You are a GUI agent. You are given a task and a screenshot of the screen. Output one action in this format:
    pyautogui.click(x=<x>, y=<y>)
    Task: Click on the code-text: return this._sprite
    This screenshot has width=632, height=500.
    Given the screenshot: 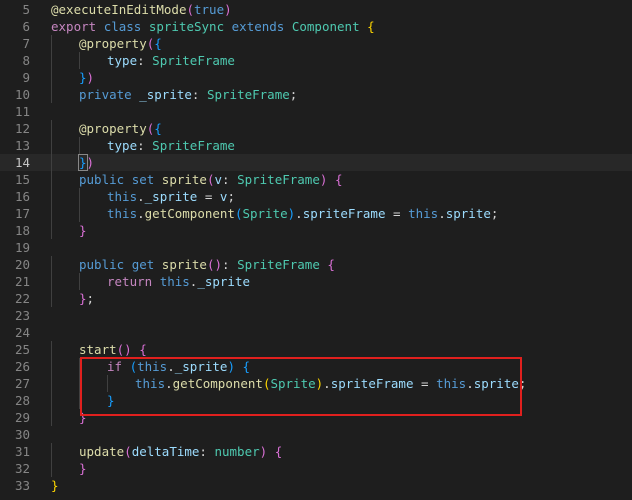 What is the action you would take?
    pyautogui.click(x=178, y=281)
    